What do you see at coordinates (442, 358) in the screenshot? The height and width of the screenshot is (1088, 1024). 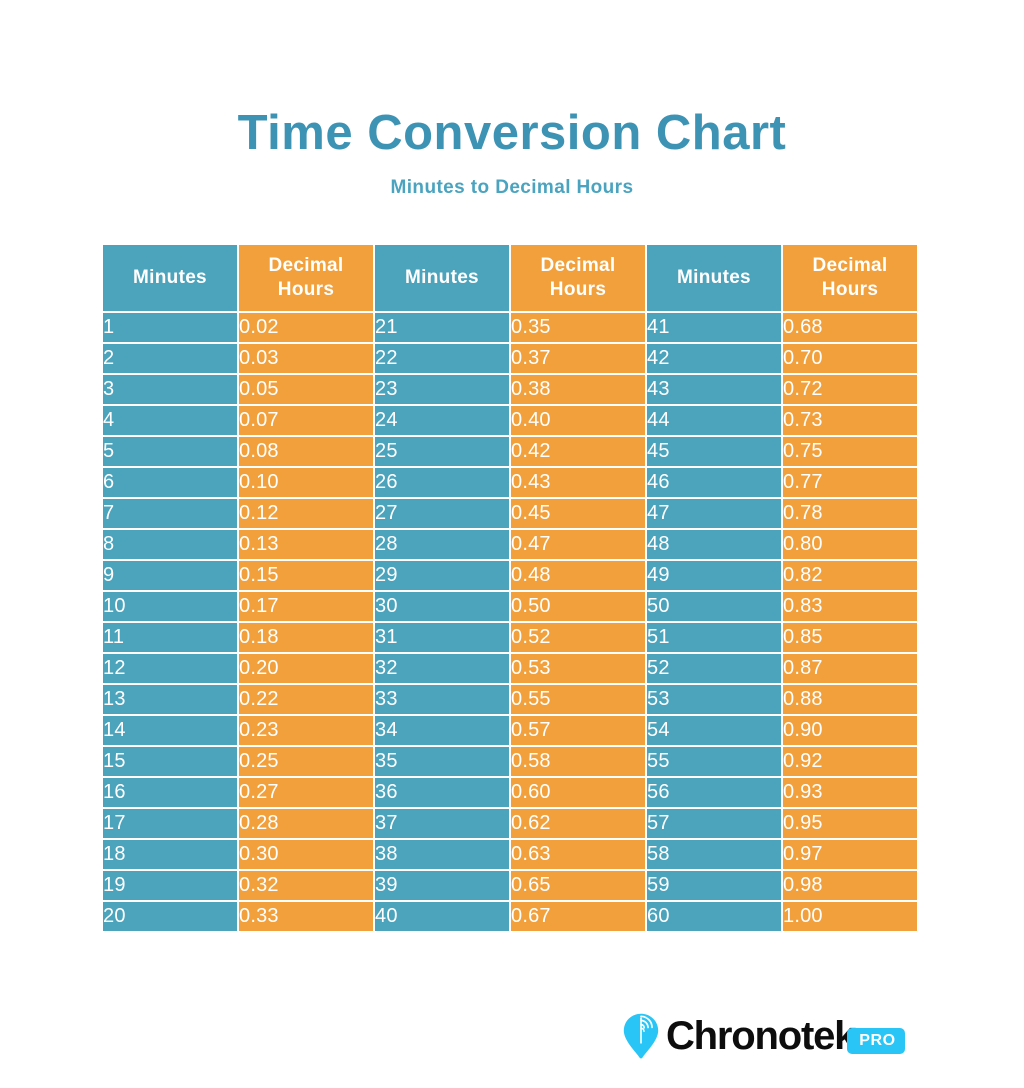 I see `cell-minutes: 22` at bounding box center [442, 358].